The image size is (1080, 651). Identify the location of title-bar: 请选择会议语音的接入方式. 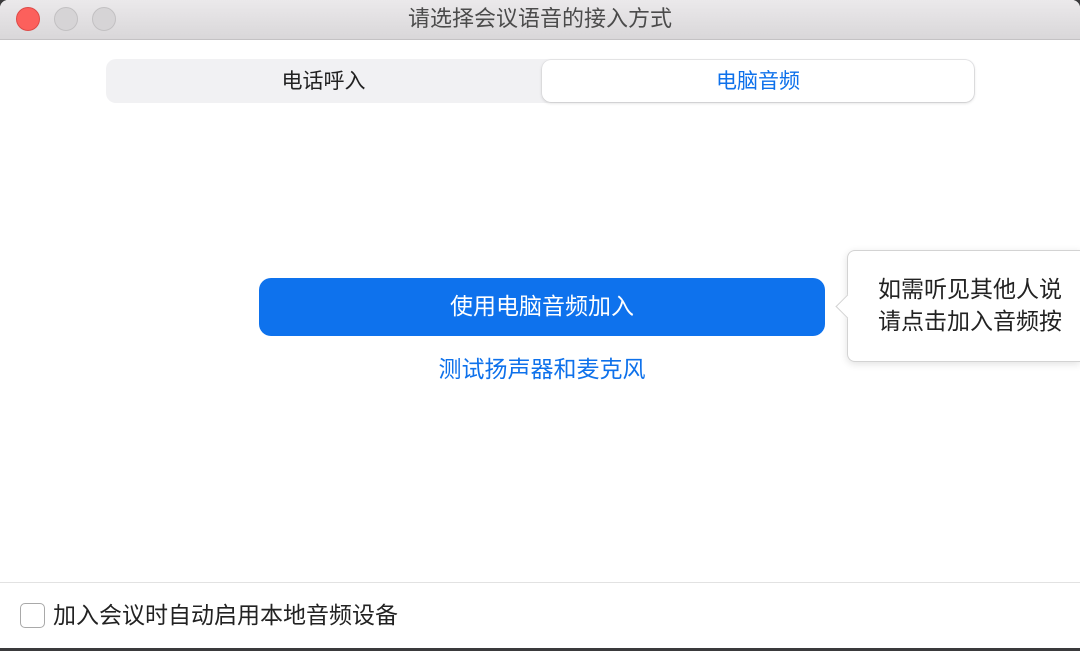
(540, 20).